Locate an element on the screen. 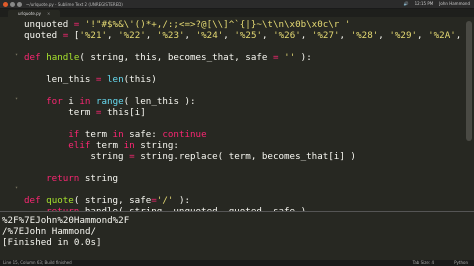 This screenshot has height=266, width=474. code-token: ( string, this, becomes_that, safe is located at coordinates (176, 57).